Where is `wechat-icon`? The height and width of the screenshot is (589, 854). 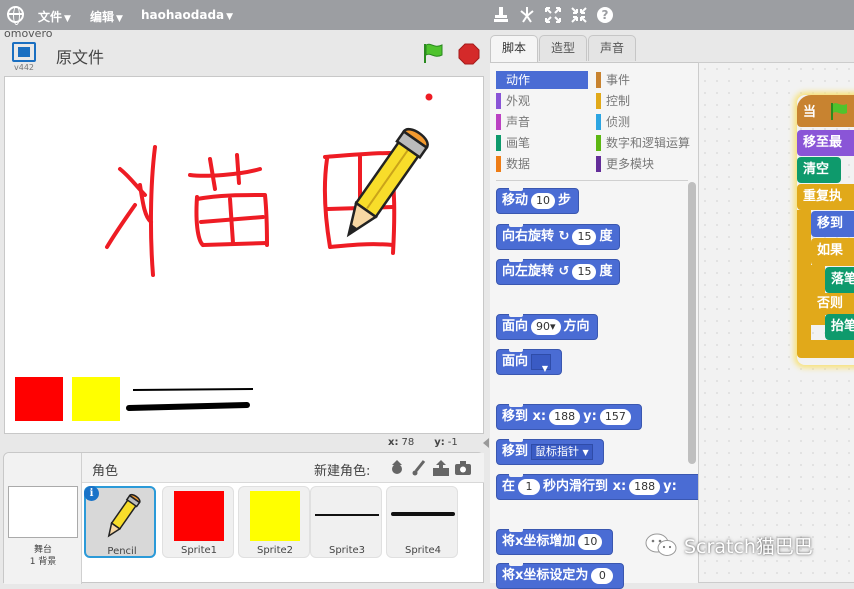 wechat-icon is located at coordinates (661, 544).